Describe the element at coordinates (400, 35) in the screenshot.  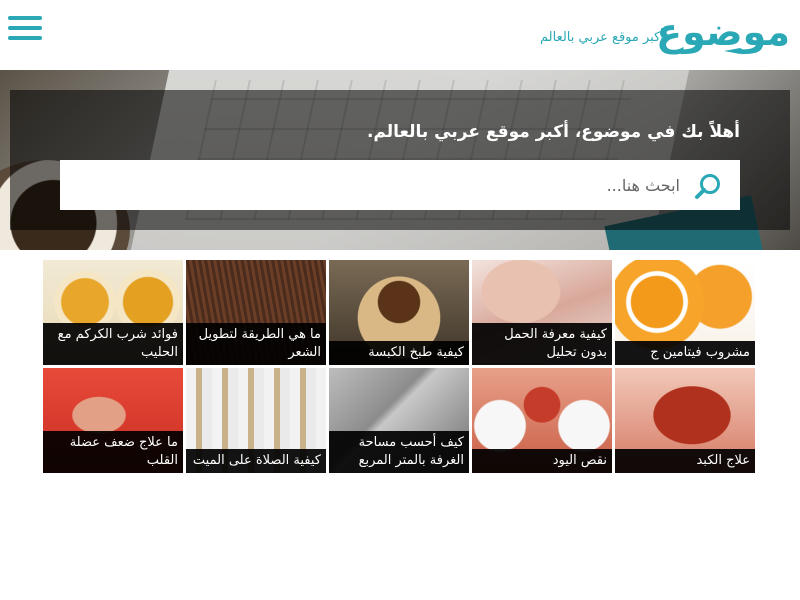
I see `site-header: موضوع أكبر موقع عربي بالعالم` at that location.